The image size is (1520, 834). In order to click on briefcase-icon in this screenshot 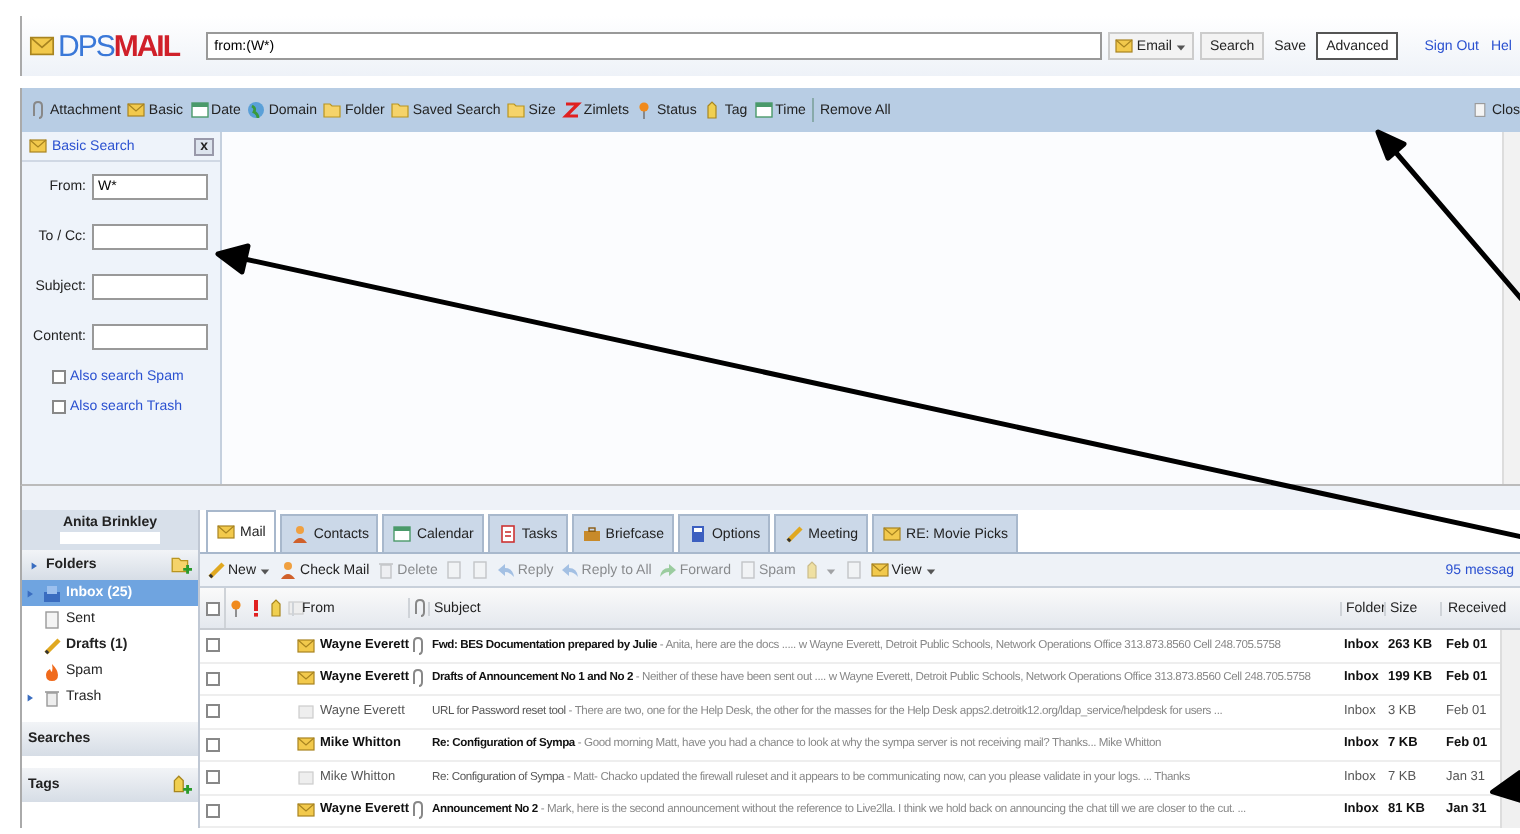, I will do `click(591, 534)`.